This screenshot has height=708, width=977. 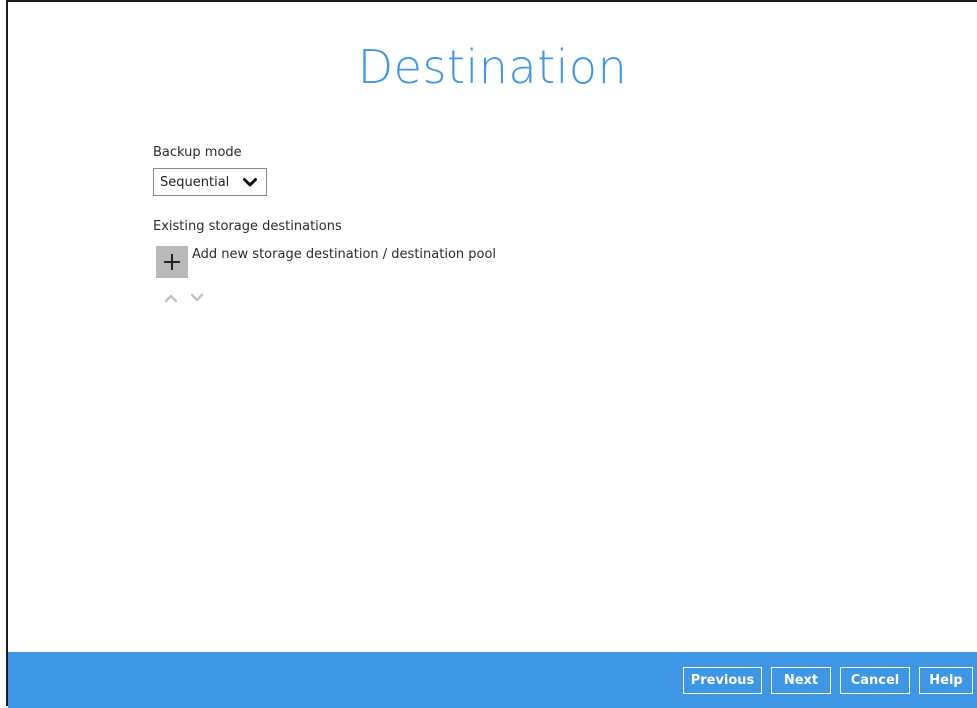 I want to click on backup-mode-select: Sequential, so click(x=210, y=182).